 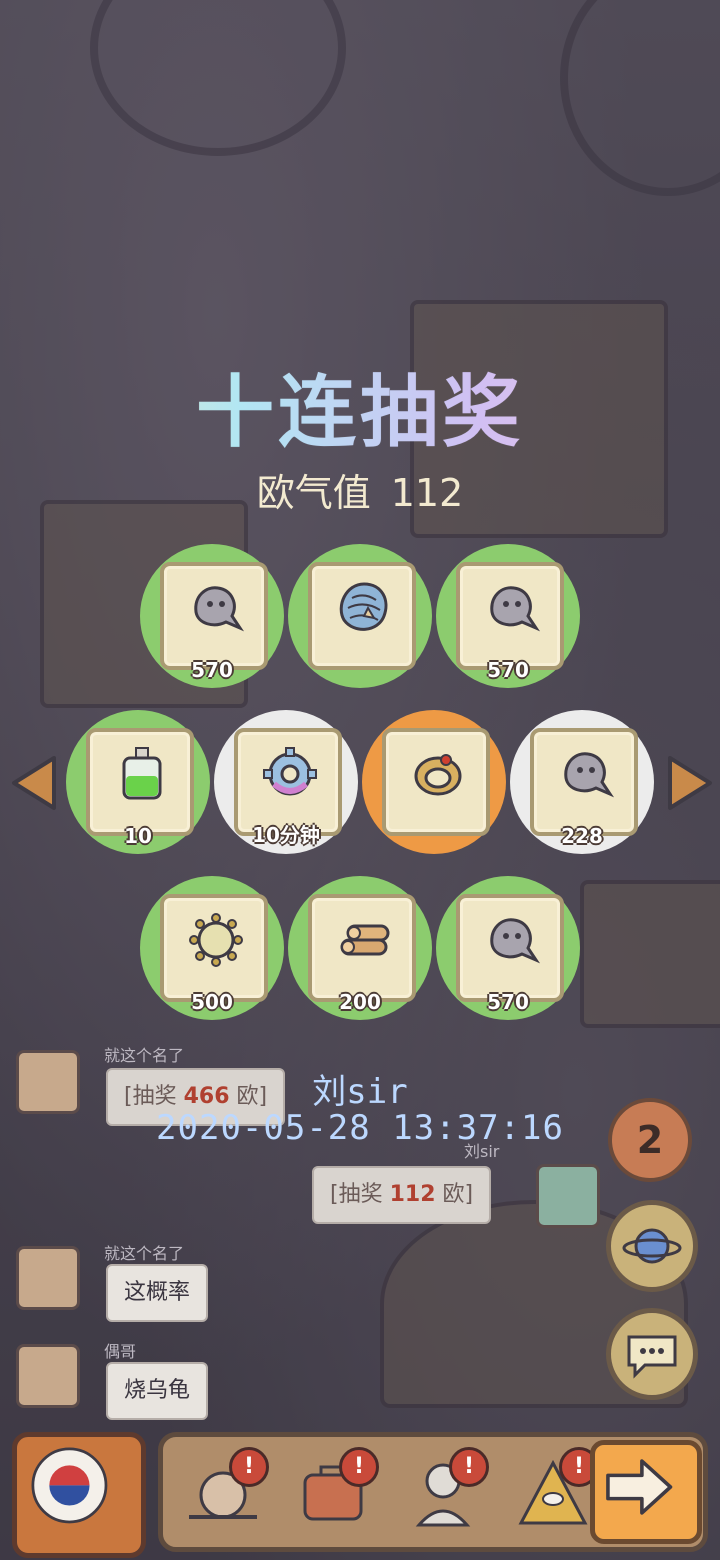 I want to click on chat-bubble-icon, so click(x=652, y=1357).